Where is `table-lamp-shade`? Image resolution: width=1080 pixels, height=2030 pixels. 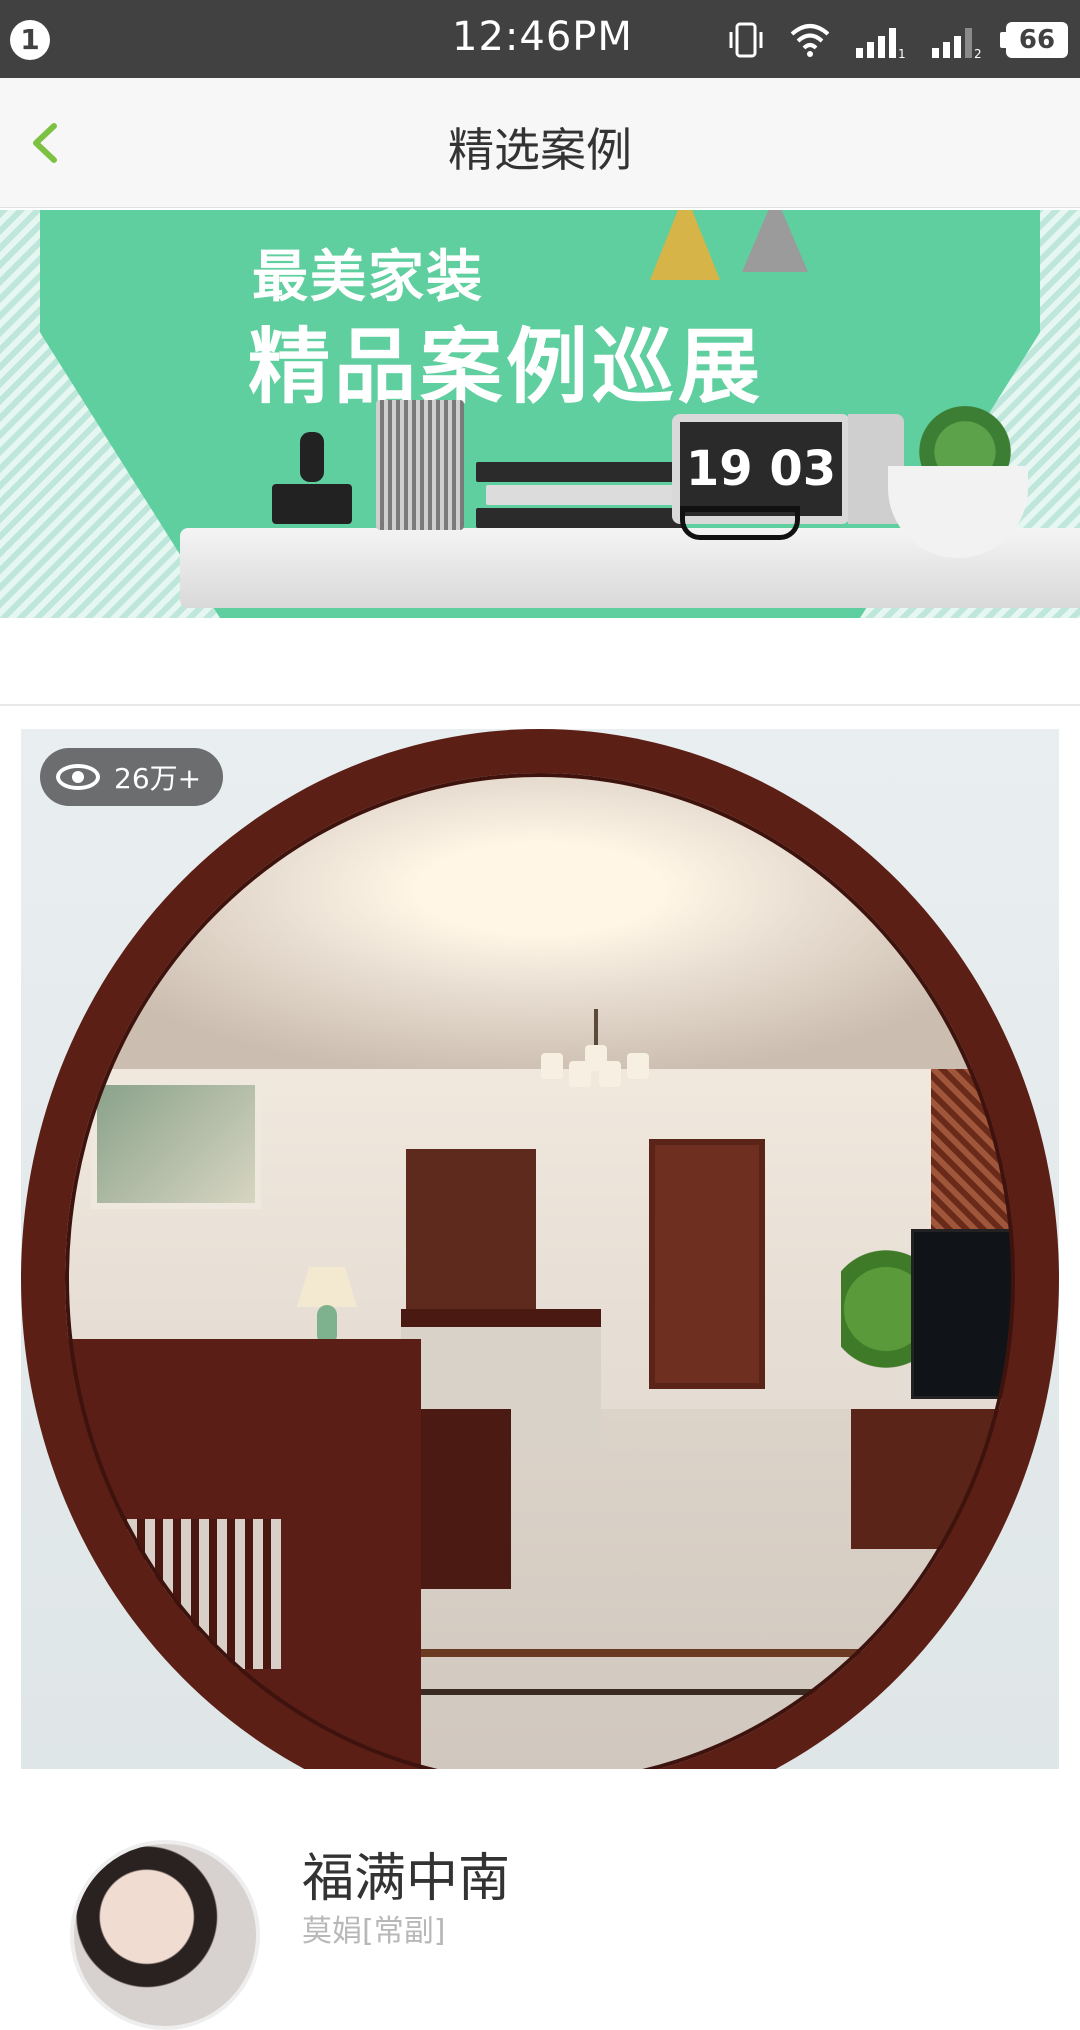 table-lamp-shade is located at coordinates (327, 1287).